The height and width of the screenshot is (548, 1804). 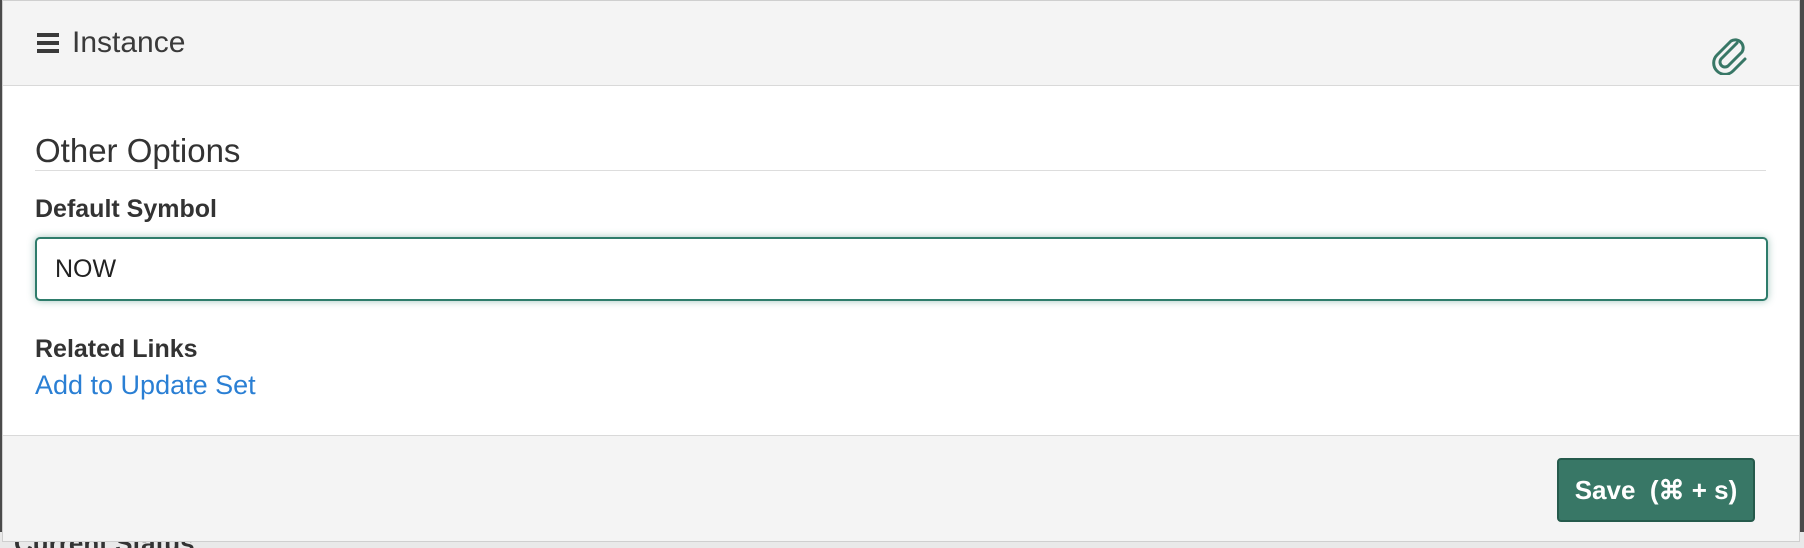 What do you see at coordinates (116, 349) in the screenshot?
I see `related-links-label: Related Links` at bounding box center [116, 349].